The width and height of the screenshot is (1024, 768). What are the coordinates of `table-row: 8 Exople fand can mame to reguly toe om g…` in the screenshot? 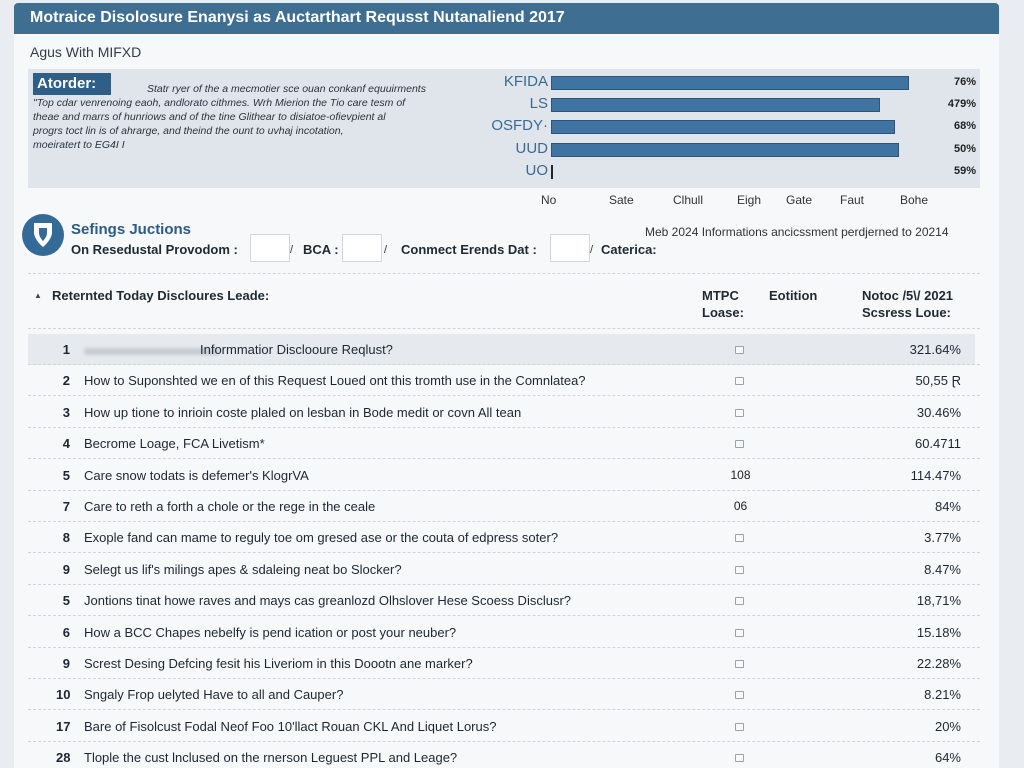 It's located at (501, 537).